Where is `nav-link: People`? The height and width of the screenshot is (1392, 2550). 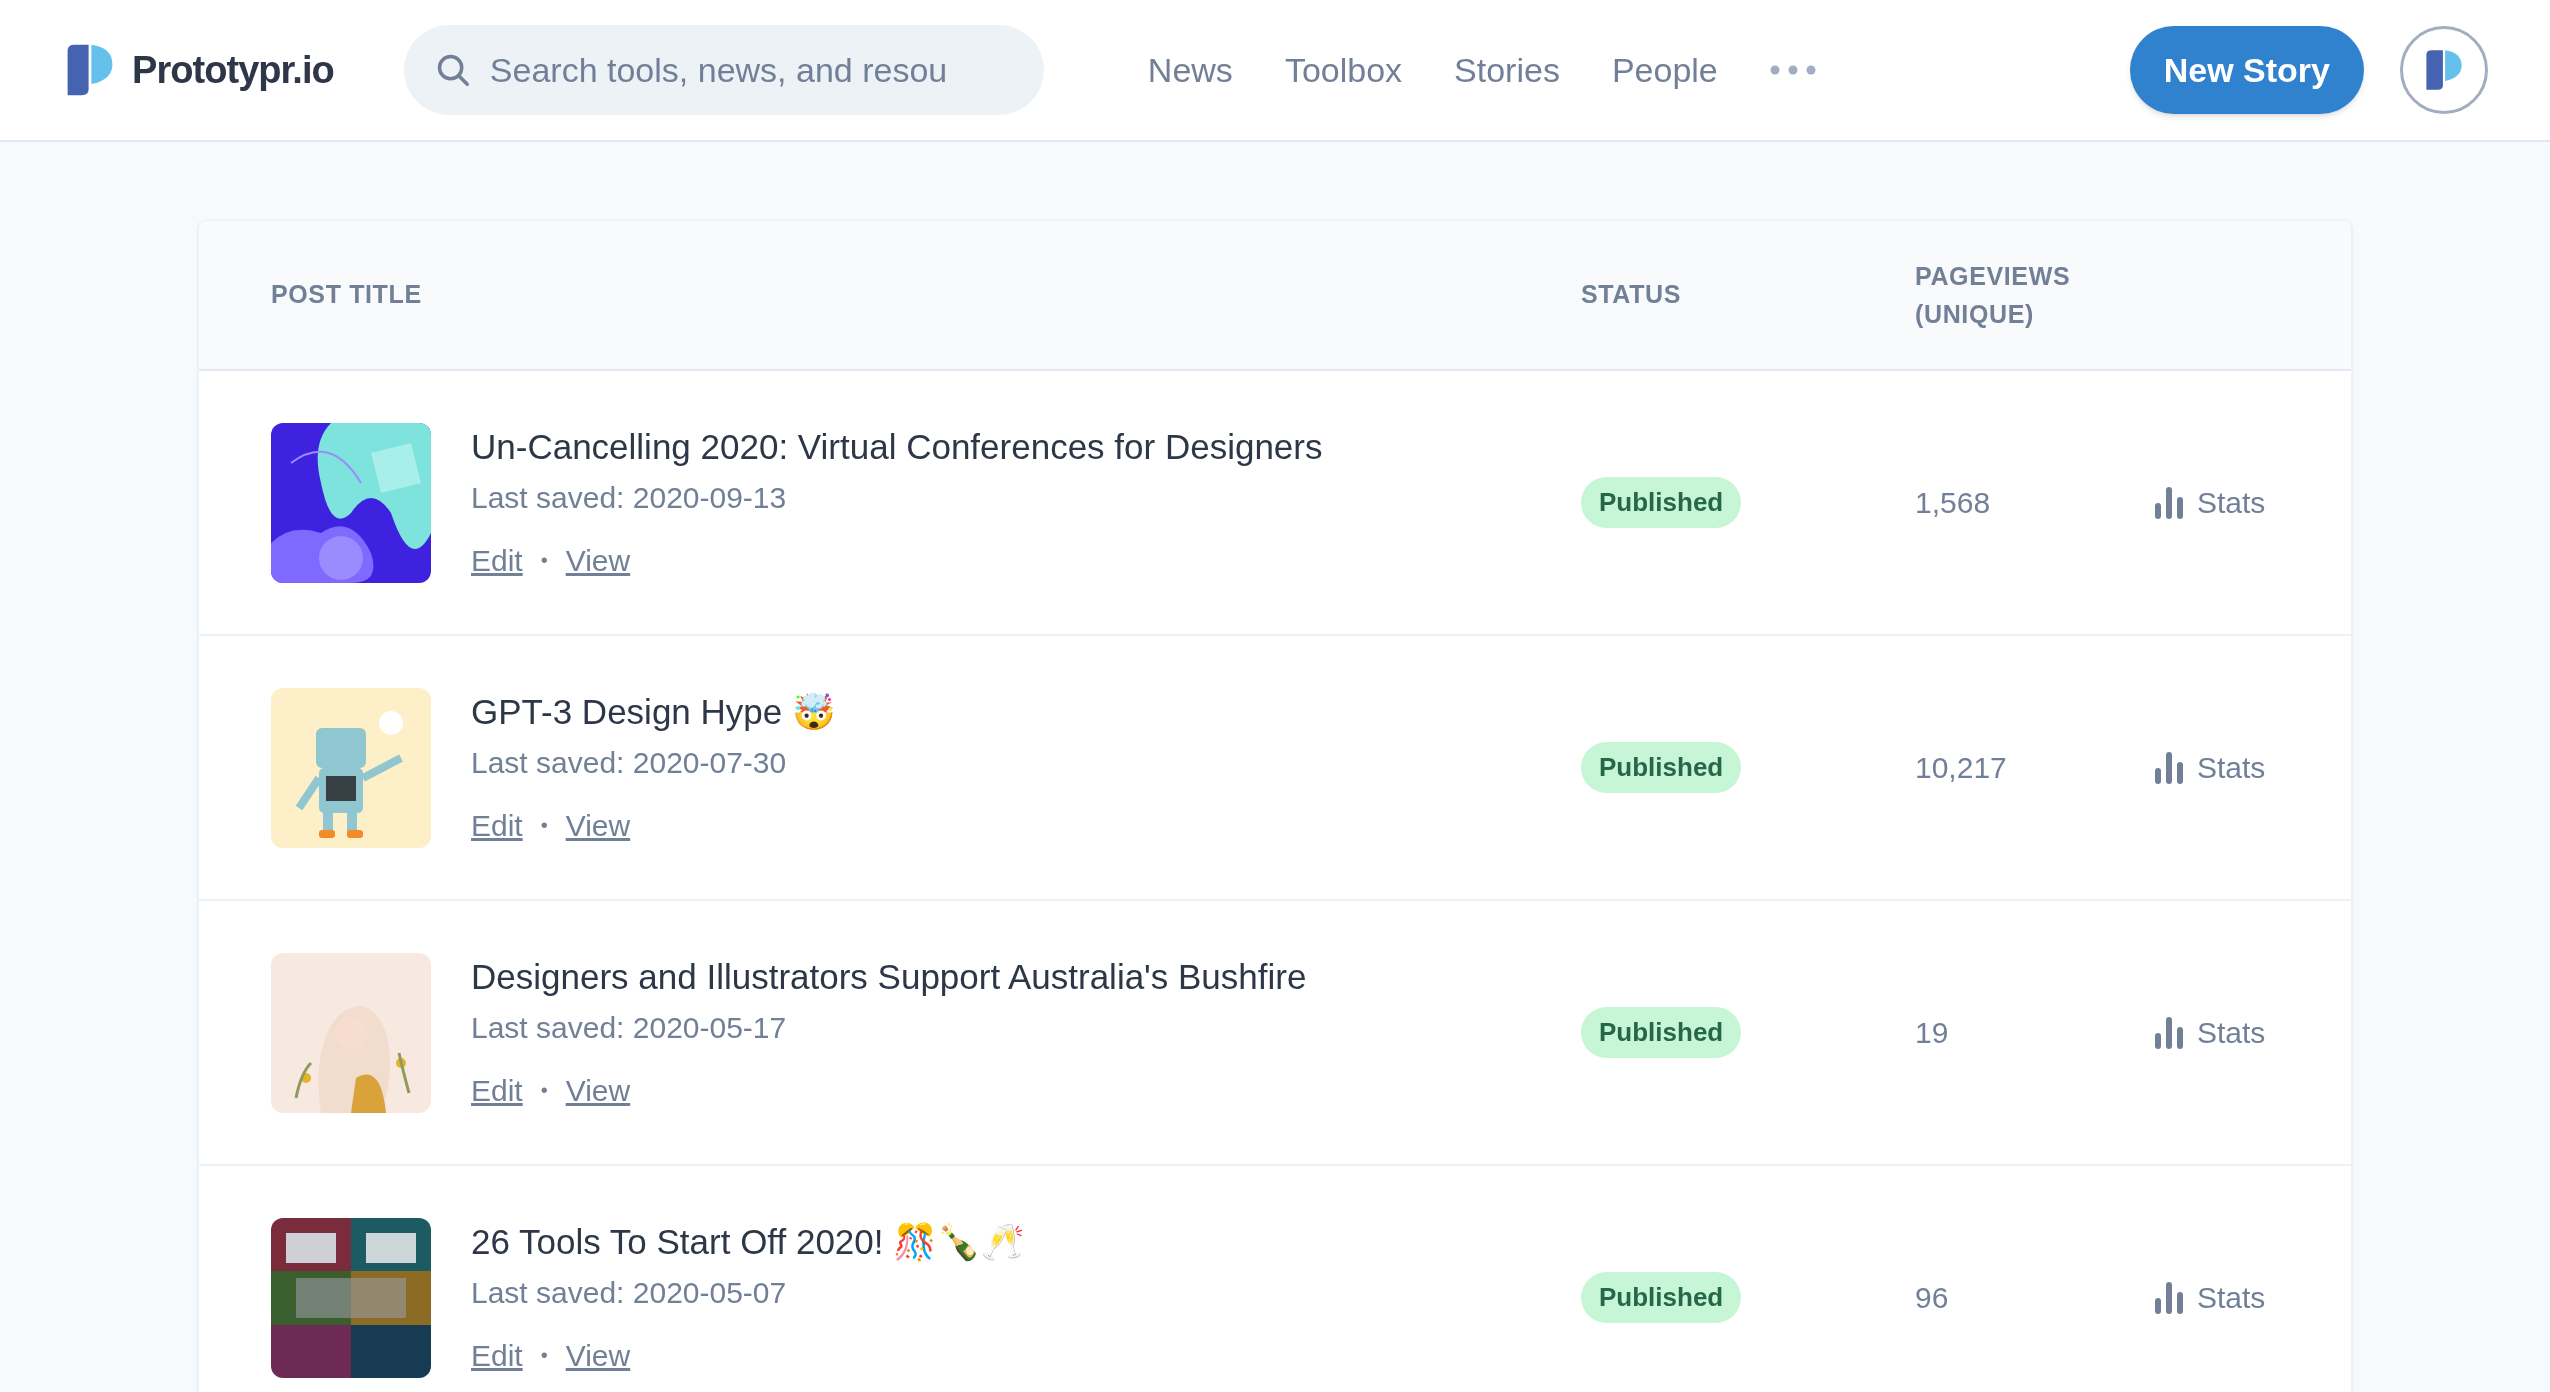 nav-link: People is located at coordinates (1664, 70).